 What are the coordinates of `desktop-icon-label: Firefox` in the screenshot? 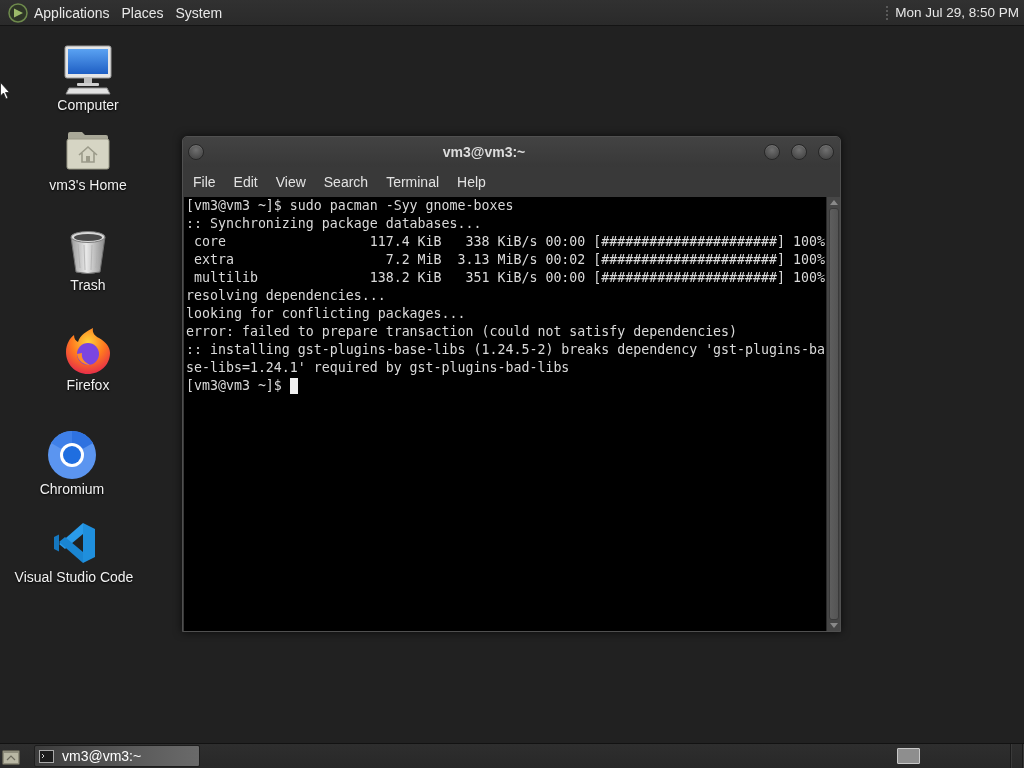 It's located at (88, 385).